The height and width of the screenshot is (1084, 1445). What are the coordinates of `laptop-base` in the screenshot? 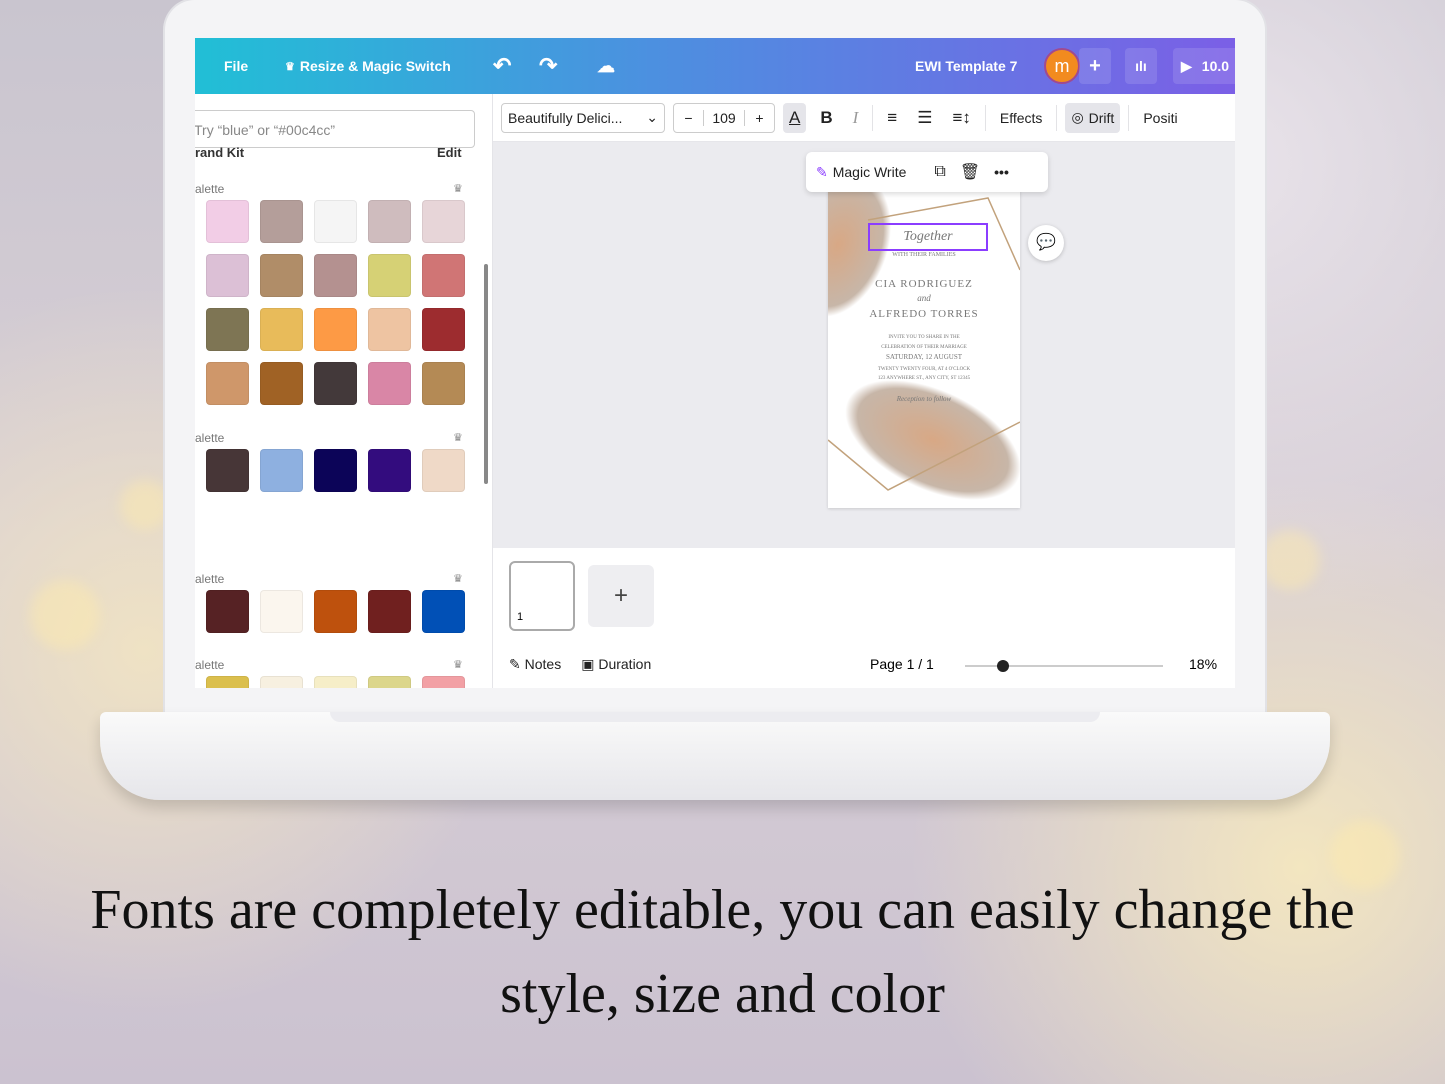 It's located at (715, 756).